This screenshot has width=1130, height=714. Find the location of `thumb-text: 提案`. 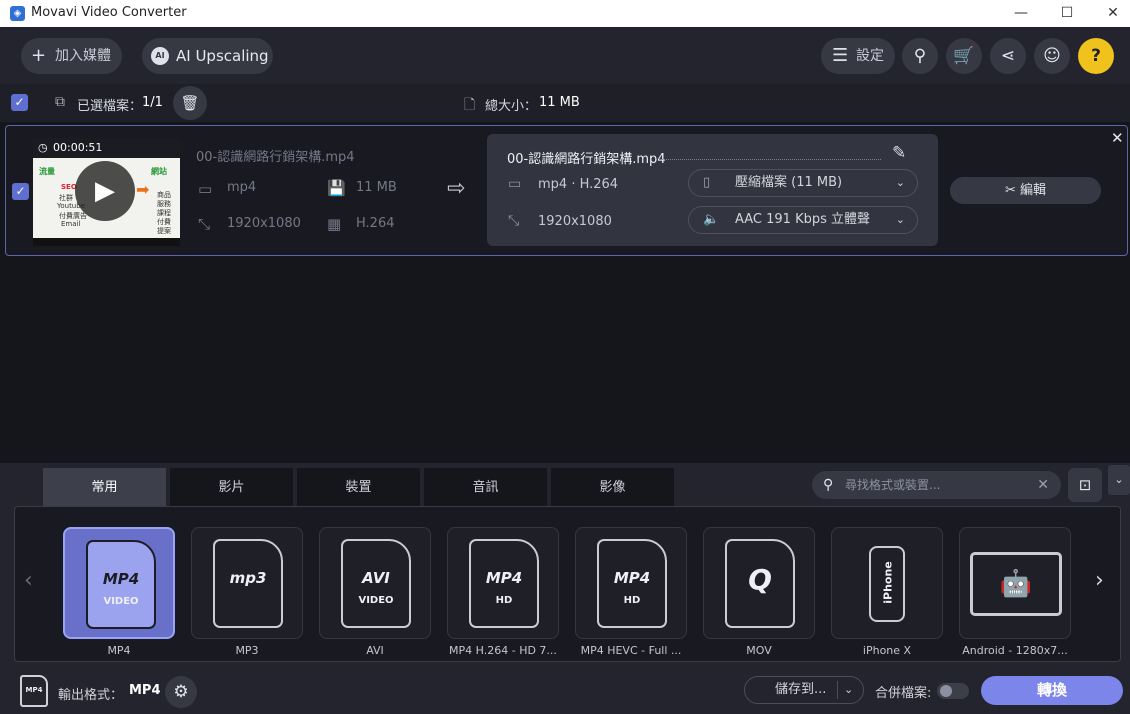

thumb-text: 提案 is located at coordinates (164, 231).